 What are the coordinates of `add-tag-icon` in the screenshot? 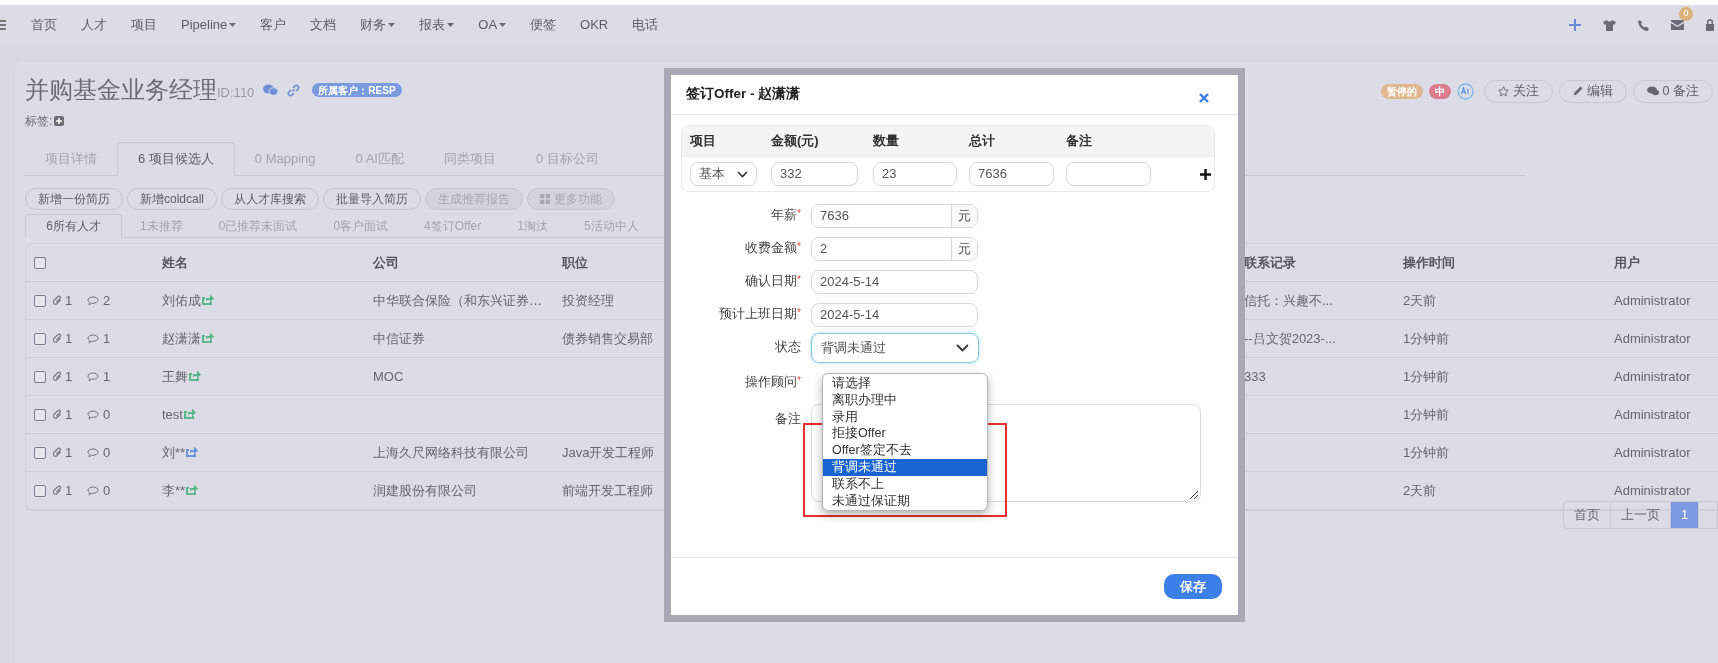 It's located at (59, 121).